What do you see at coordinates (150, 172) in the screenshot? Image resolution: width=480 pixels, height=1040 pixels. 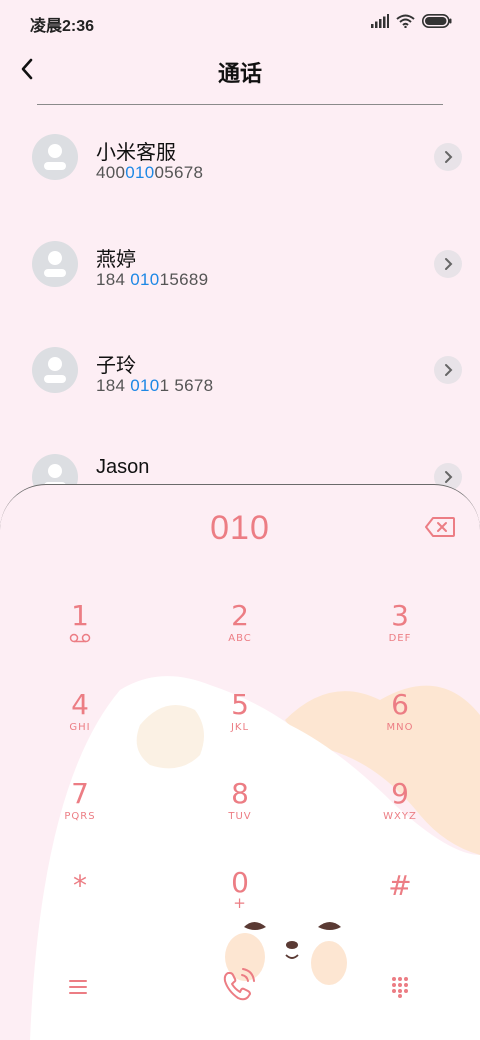 I see `contact-number: 40001005678` at bounding box center [150, 172].